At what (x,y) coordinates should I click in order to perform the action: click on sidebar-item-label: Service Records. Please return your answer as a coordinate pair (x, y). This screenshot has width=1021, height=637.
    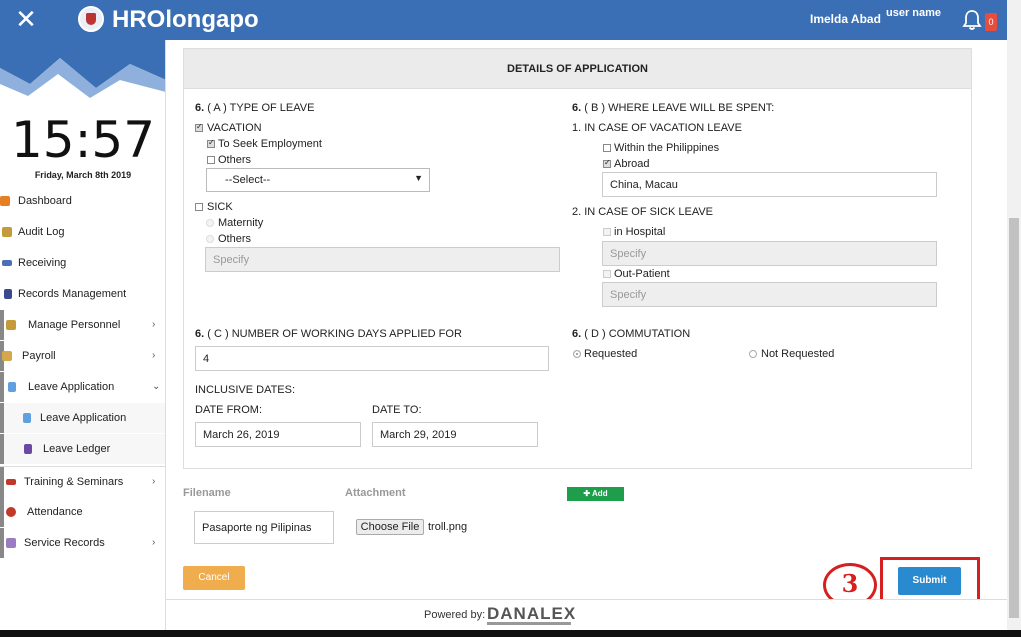
    Looking at the image, I should click on (64, 543).